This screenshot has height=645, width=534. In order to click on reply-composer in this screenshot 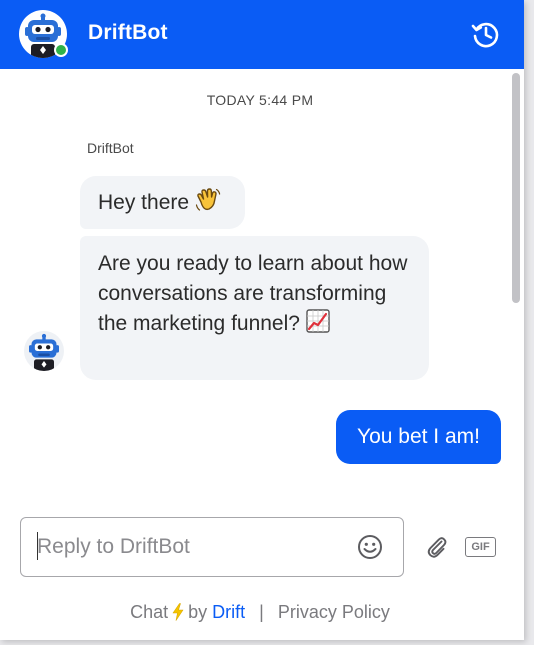, I will do `click(212, 547)`.